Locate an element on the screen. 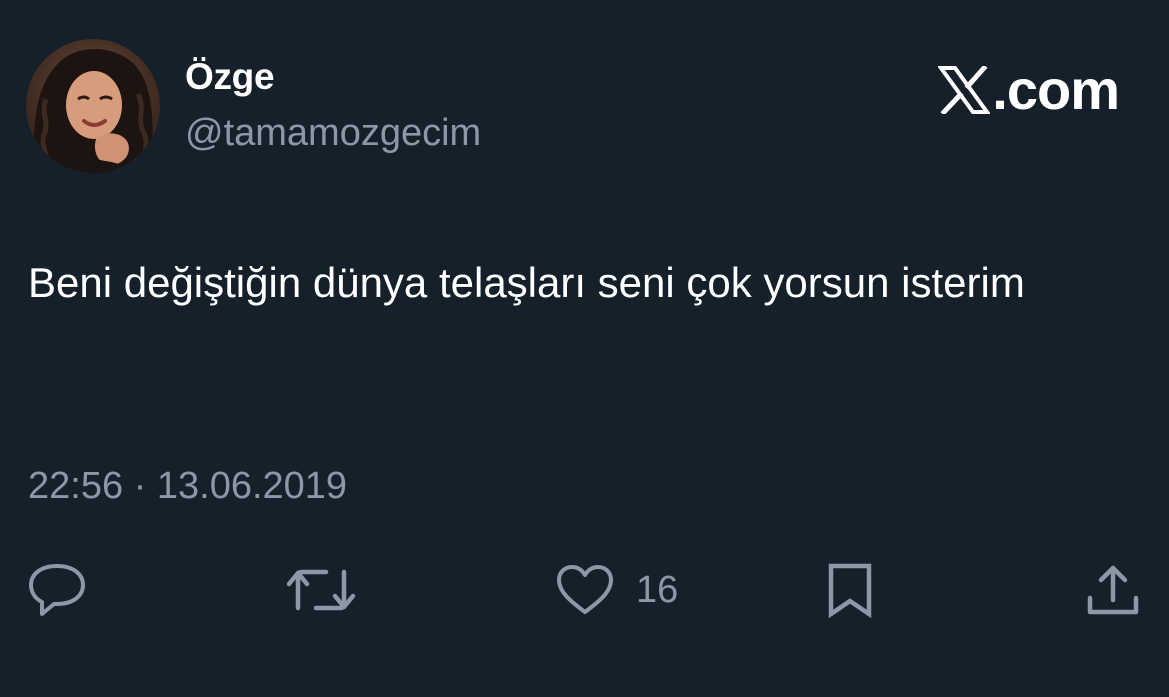 The width and height of the screenshot is (1169, 697). like-button: 16 is located at coordinates (617, 590).